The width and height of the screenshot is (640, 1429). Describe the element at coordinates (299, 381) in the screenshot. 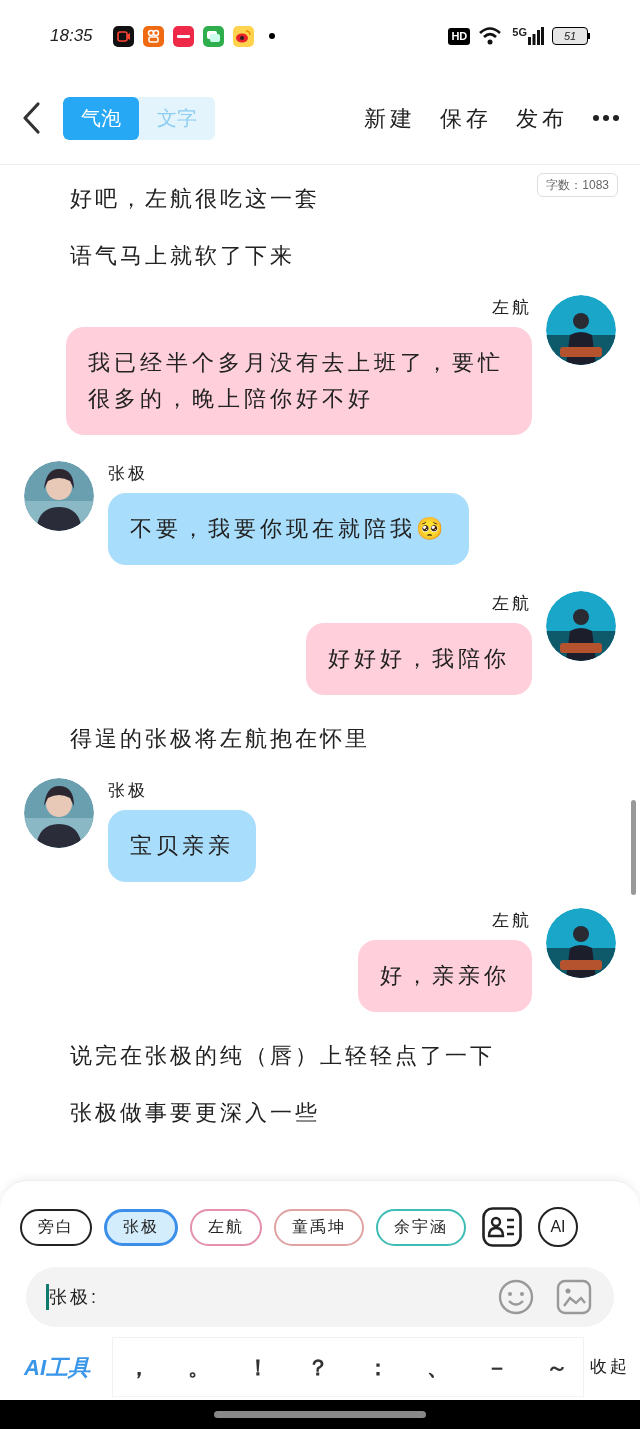

I see `message-bubble: 我已经半个多月没有去上班了，要忙很多的，晚上陪你好不好` at that location.